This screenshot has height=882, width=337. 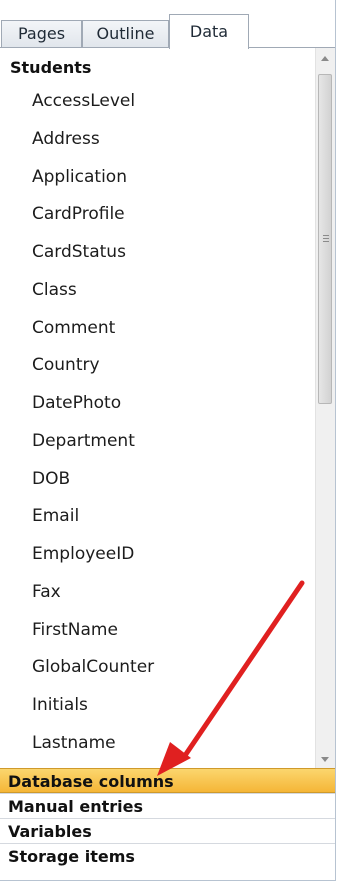 What do you see at coordinates (46, 592) in the screenshot?
I see `tree-item-fax: Fax` at bounding box center [46, 592].